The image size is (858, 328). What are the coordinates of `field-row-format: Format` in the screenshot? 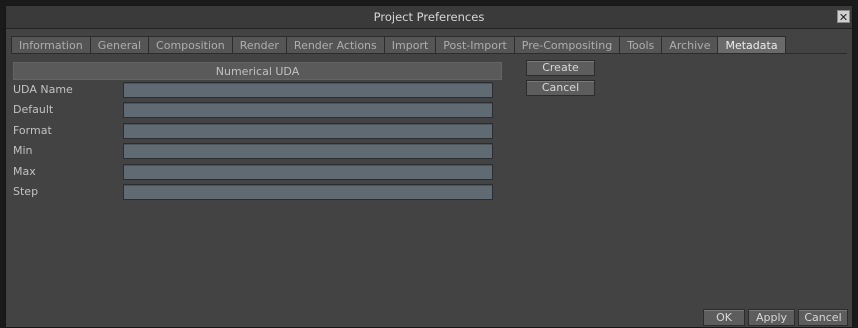 It's located at (257, 131).